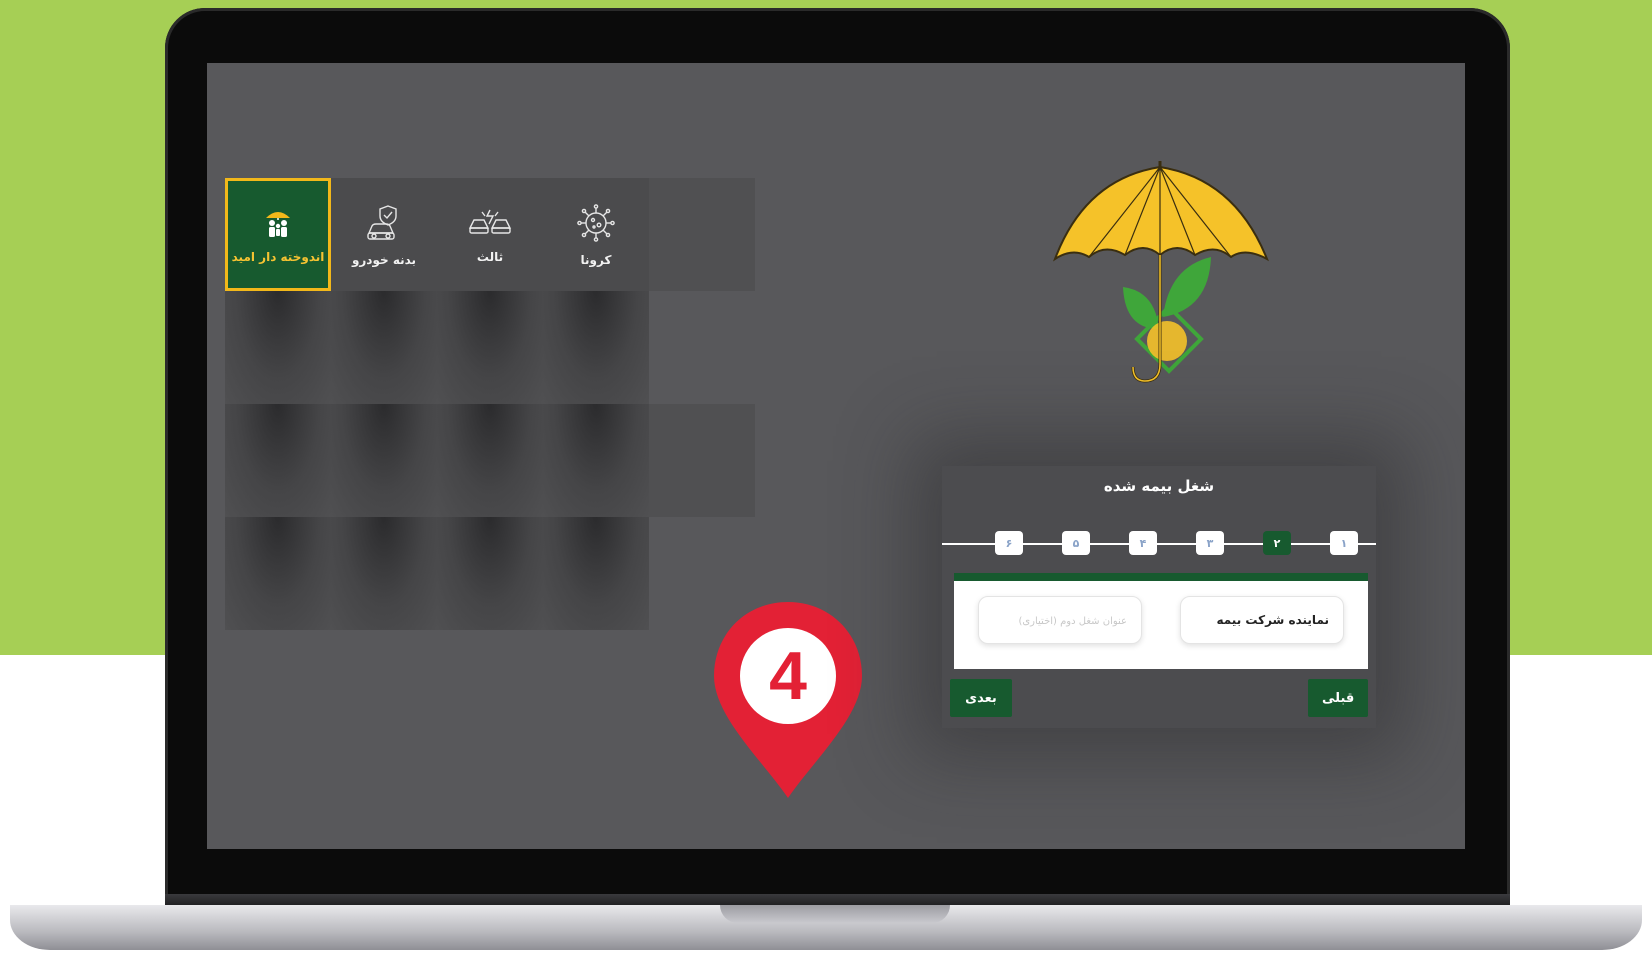 The height and width of the screenshot is (960, 1652). What do you see at coordinates (1338, 698) in the screenshot?
I see `previous-button: قبلی` at bounding box center [1338, 698].